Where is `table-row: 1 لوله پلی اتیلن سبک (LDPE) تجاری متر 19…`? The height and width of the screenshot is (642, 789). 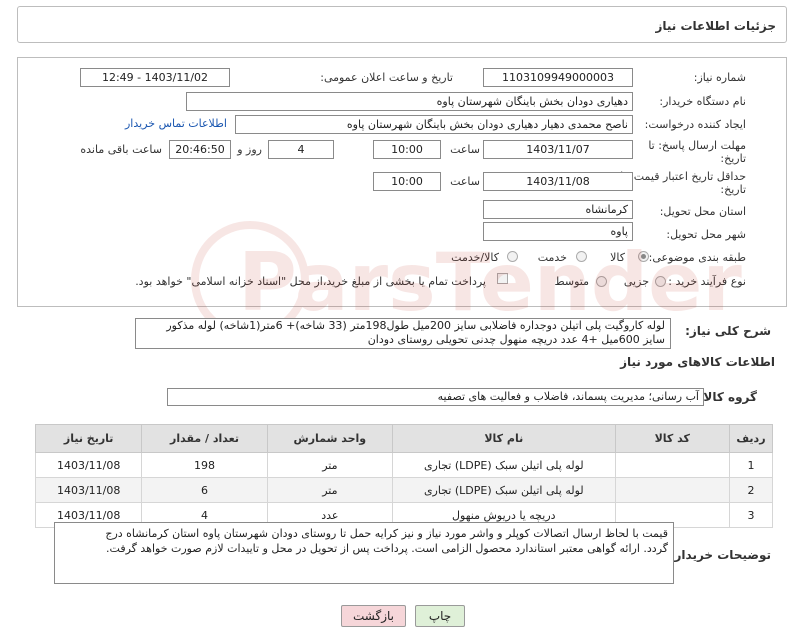 table-row: 1 لوله پلی اتیلن سبک (LDPE) تجاری متر 19… is located at coordinates (404, 465).